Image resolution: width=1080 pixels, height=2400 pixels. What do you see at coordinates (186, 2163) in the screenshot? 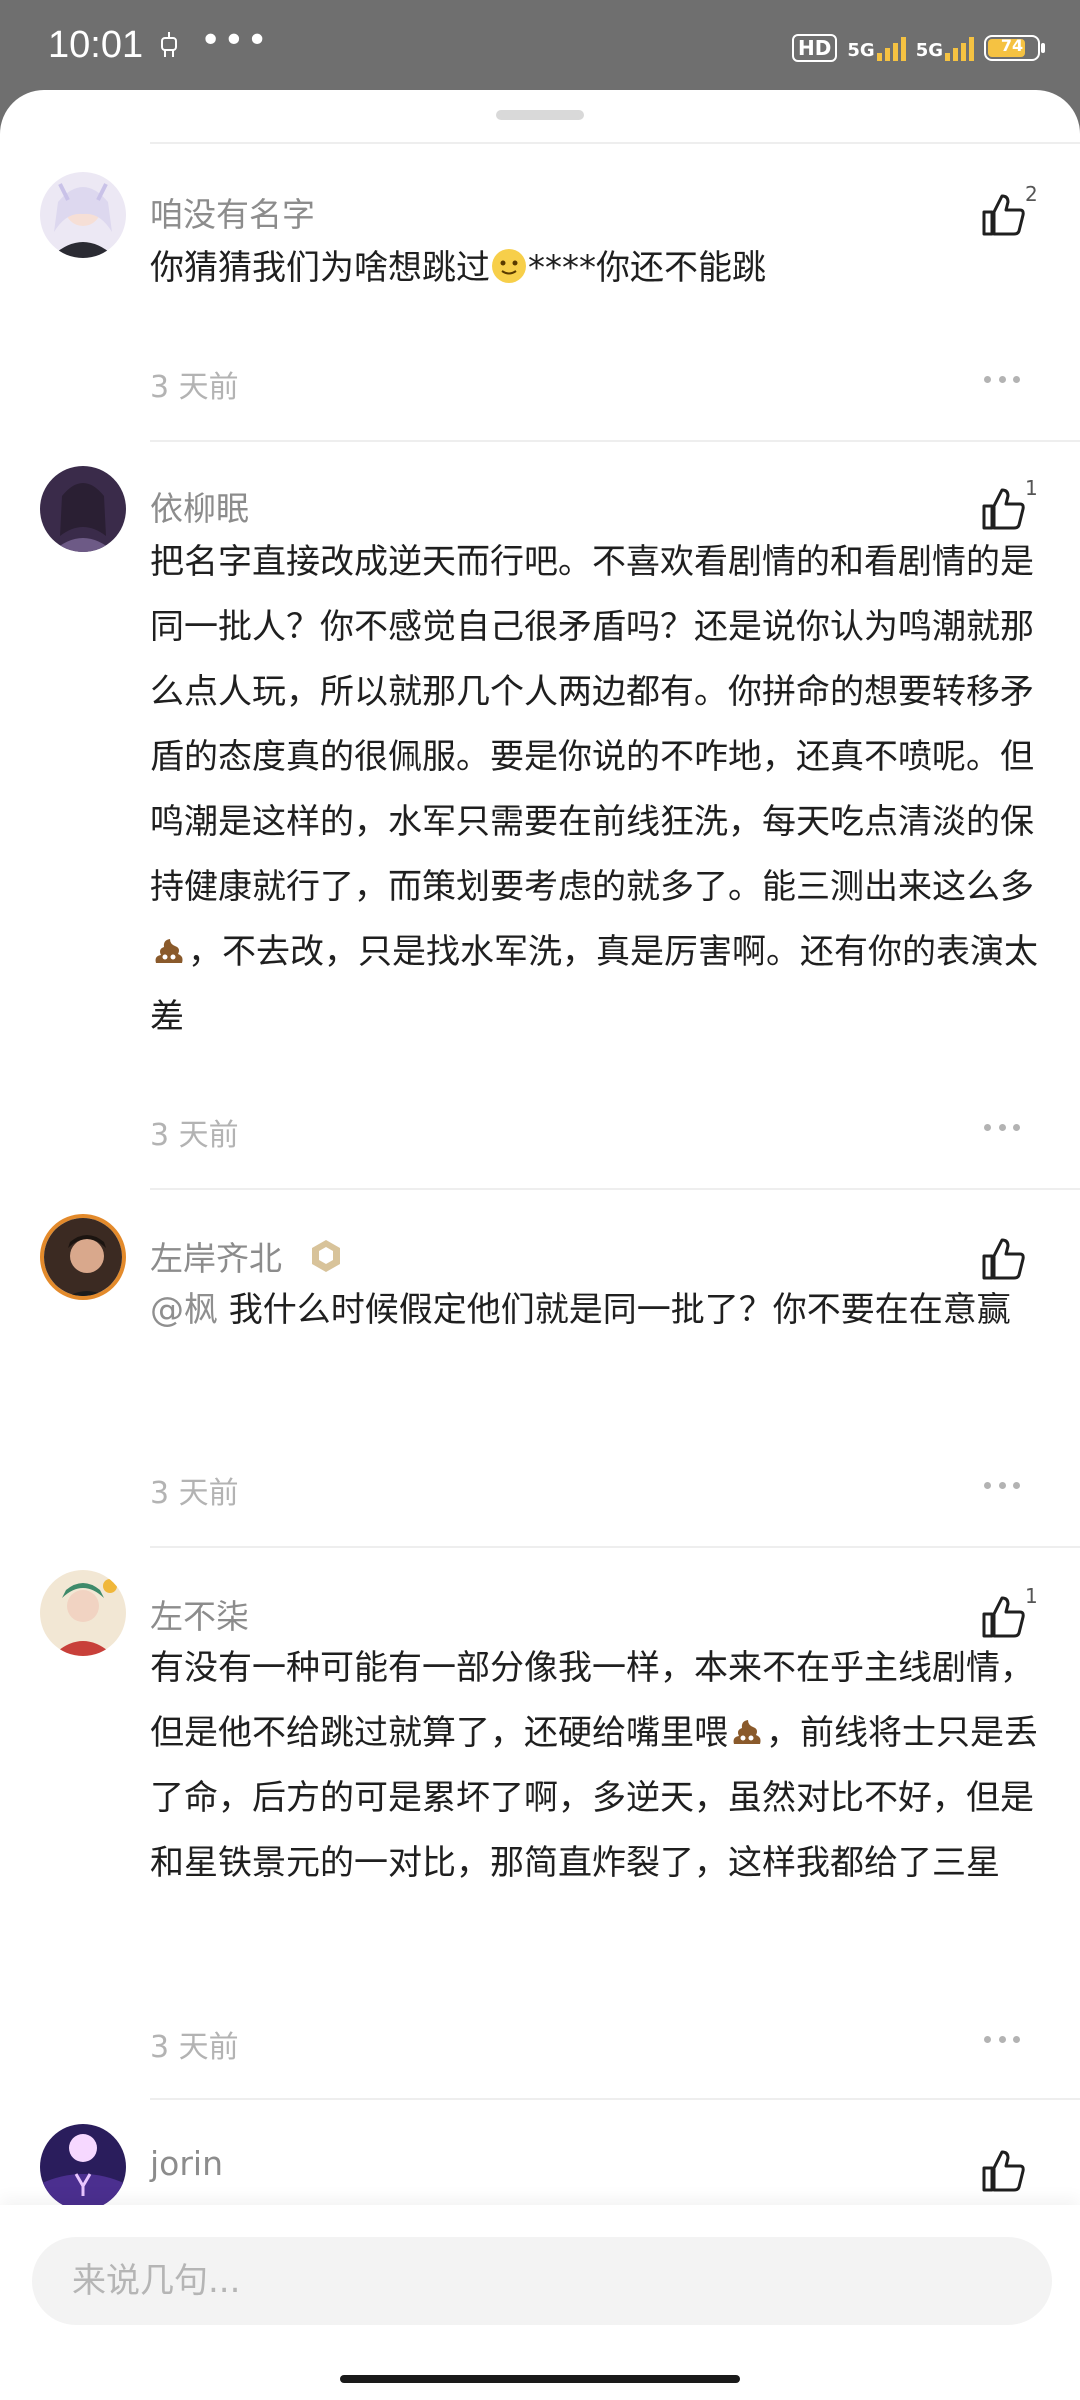
I see `username: jorin` at bounding box center [186, 2163].